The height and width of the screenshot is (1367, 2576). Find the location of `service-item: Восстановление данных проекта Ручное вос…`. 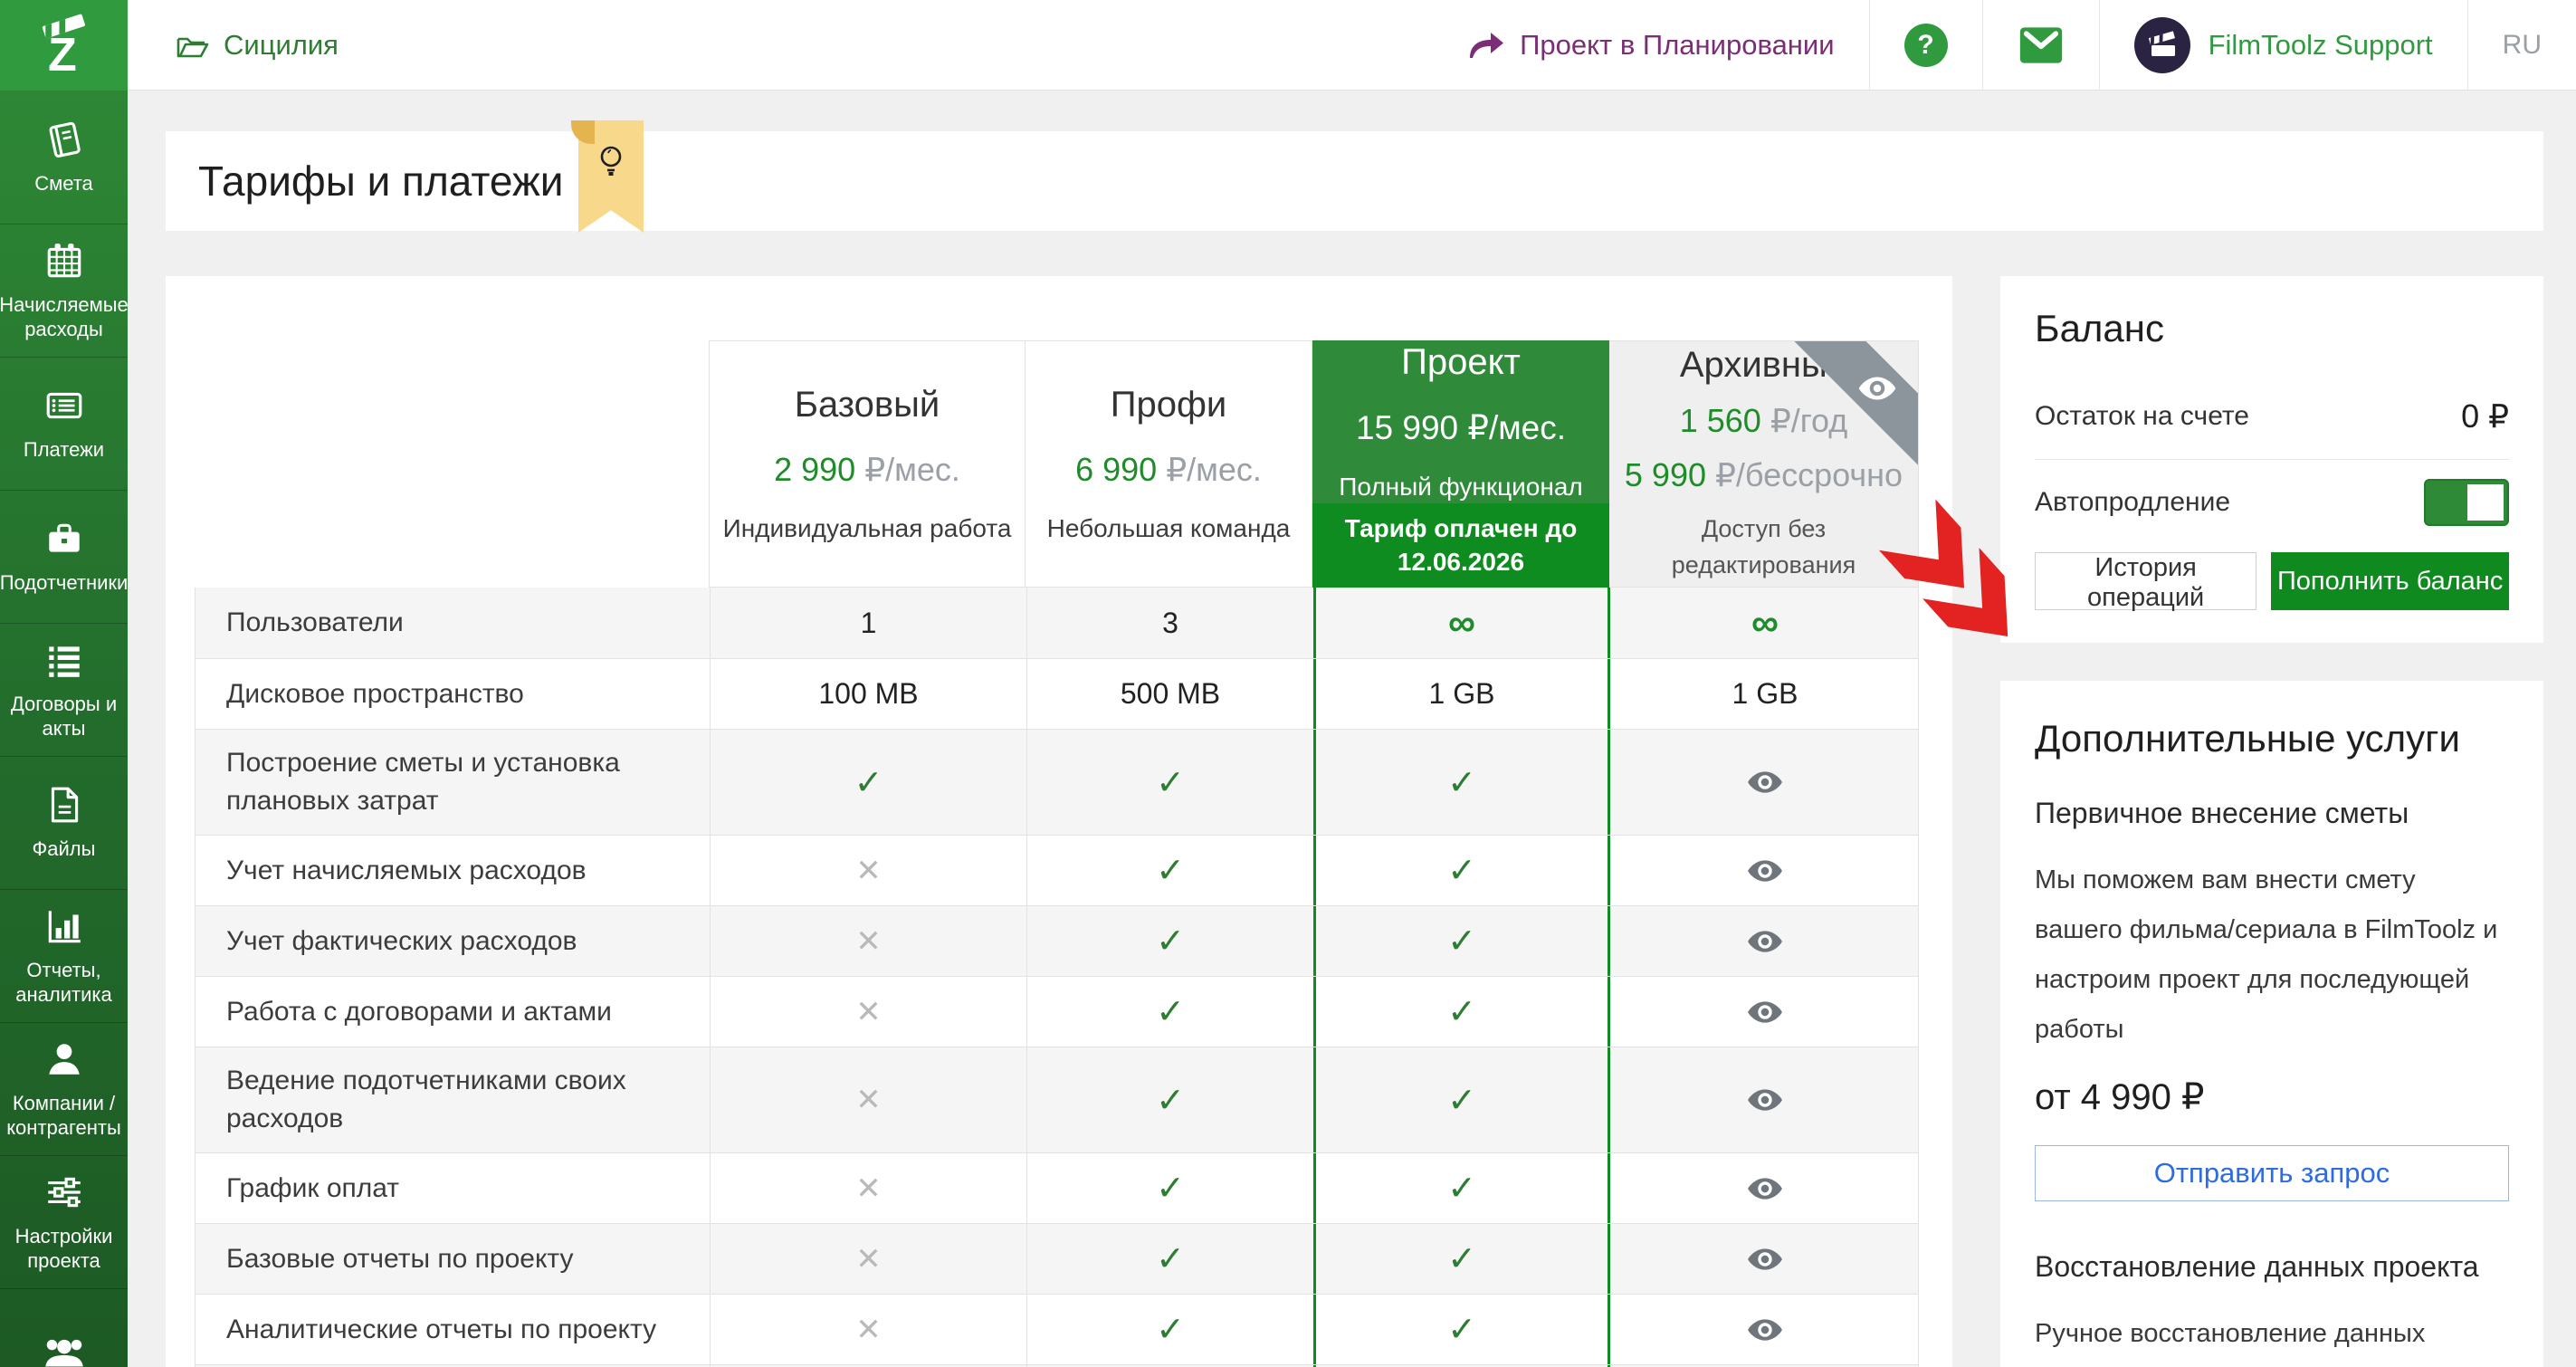

service-item: Восстановление данных проекта Ручное вос… is located at coordinates (2272, 1308).